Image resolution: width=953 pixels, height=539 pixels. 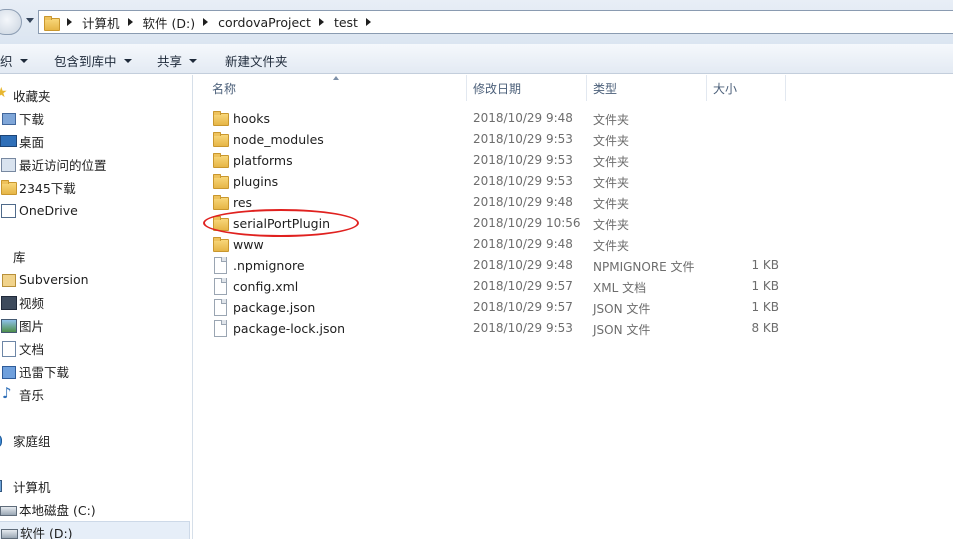 I want to click on desktop-icon, so click(x=8, y=141).